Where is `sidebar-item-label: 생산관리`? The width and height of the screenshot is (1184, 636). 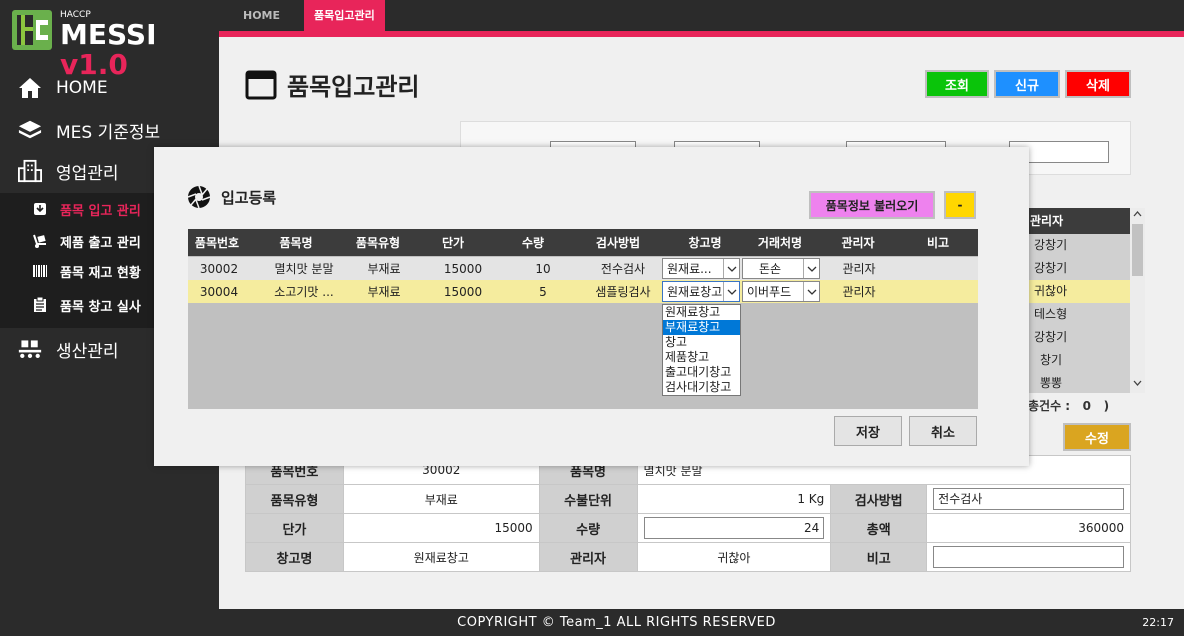
sidebar-item-label: 생산관리 is located at coordinates (87, 351).